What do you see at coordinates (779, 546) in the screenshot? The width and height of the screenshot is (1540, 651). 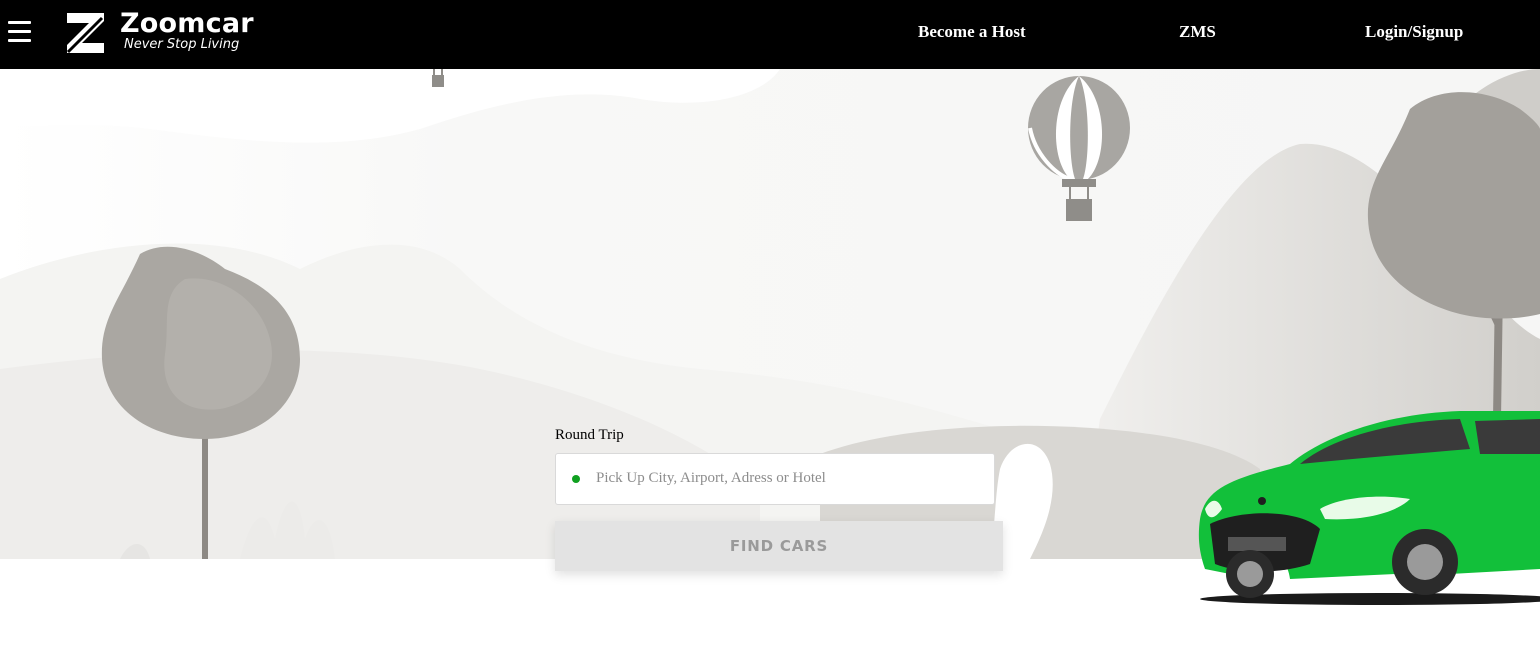 I see `find-cars-button: FIND CARS` at bounding box center [779, 546].